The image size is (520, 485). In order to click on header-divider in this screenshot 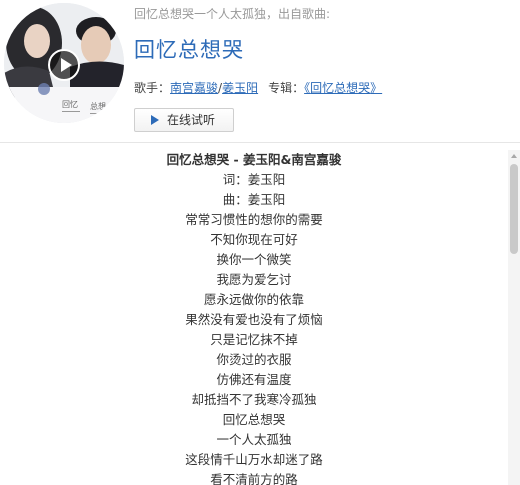, I will do `click(260, 142)`.